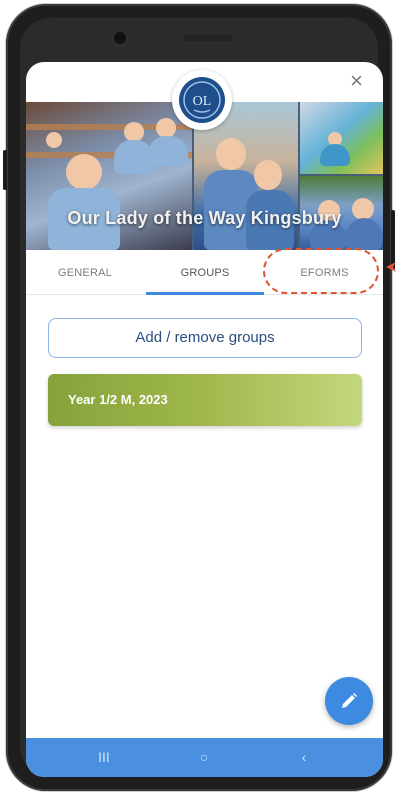  I want to click on svg-text: OL, so click(202, 101).